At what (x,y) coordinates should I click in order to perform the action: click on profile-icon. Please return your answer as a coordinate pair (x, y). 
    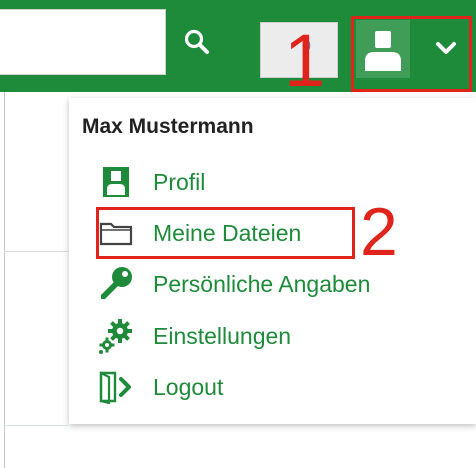
    Looking at the image, I should click on (116, 182).